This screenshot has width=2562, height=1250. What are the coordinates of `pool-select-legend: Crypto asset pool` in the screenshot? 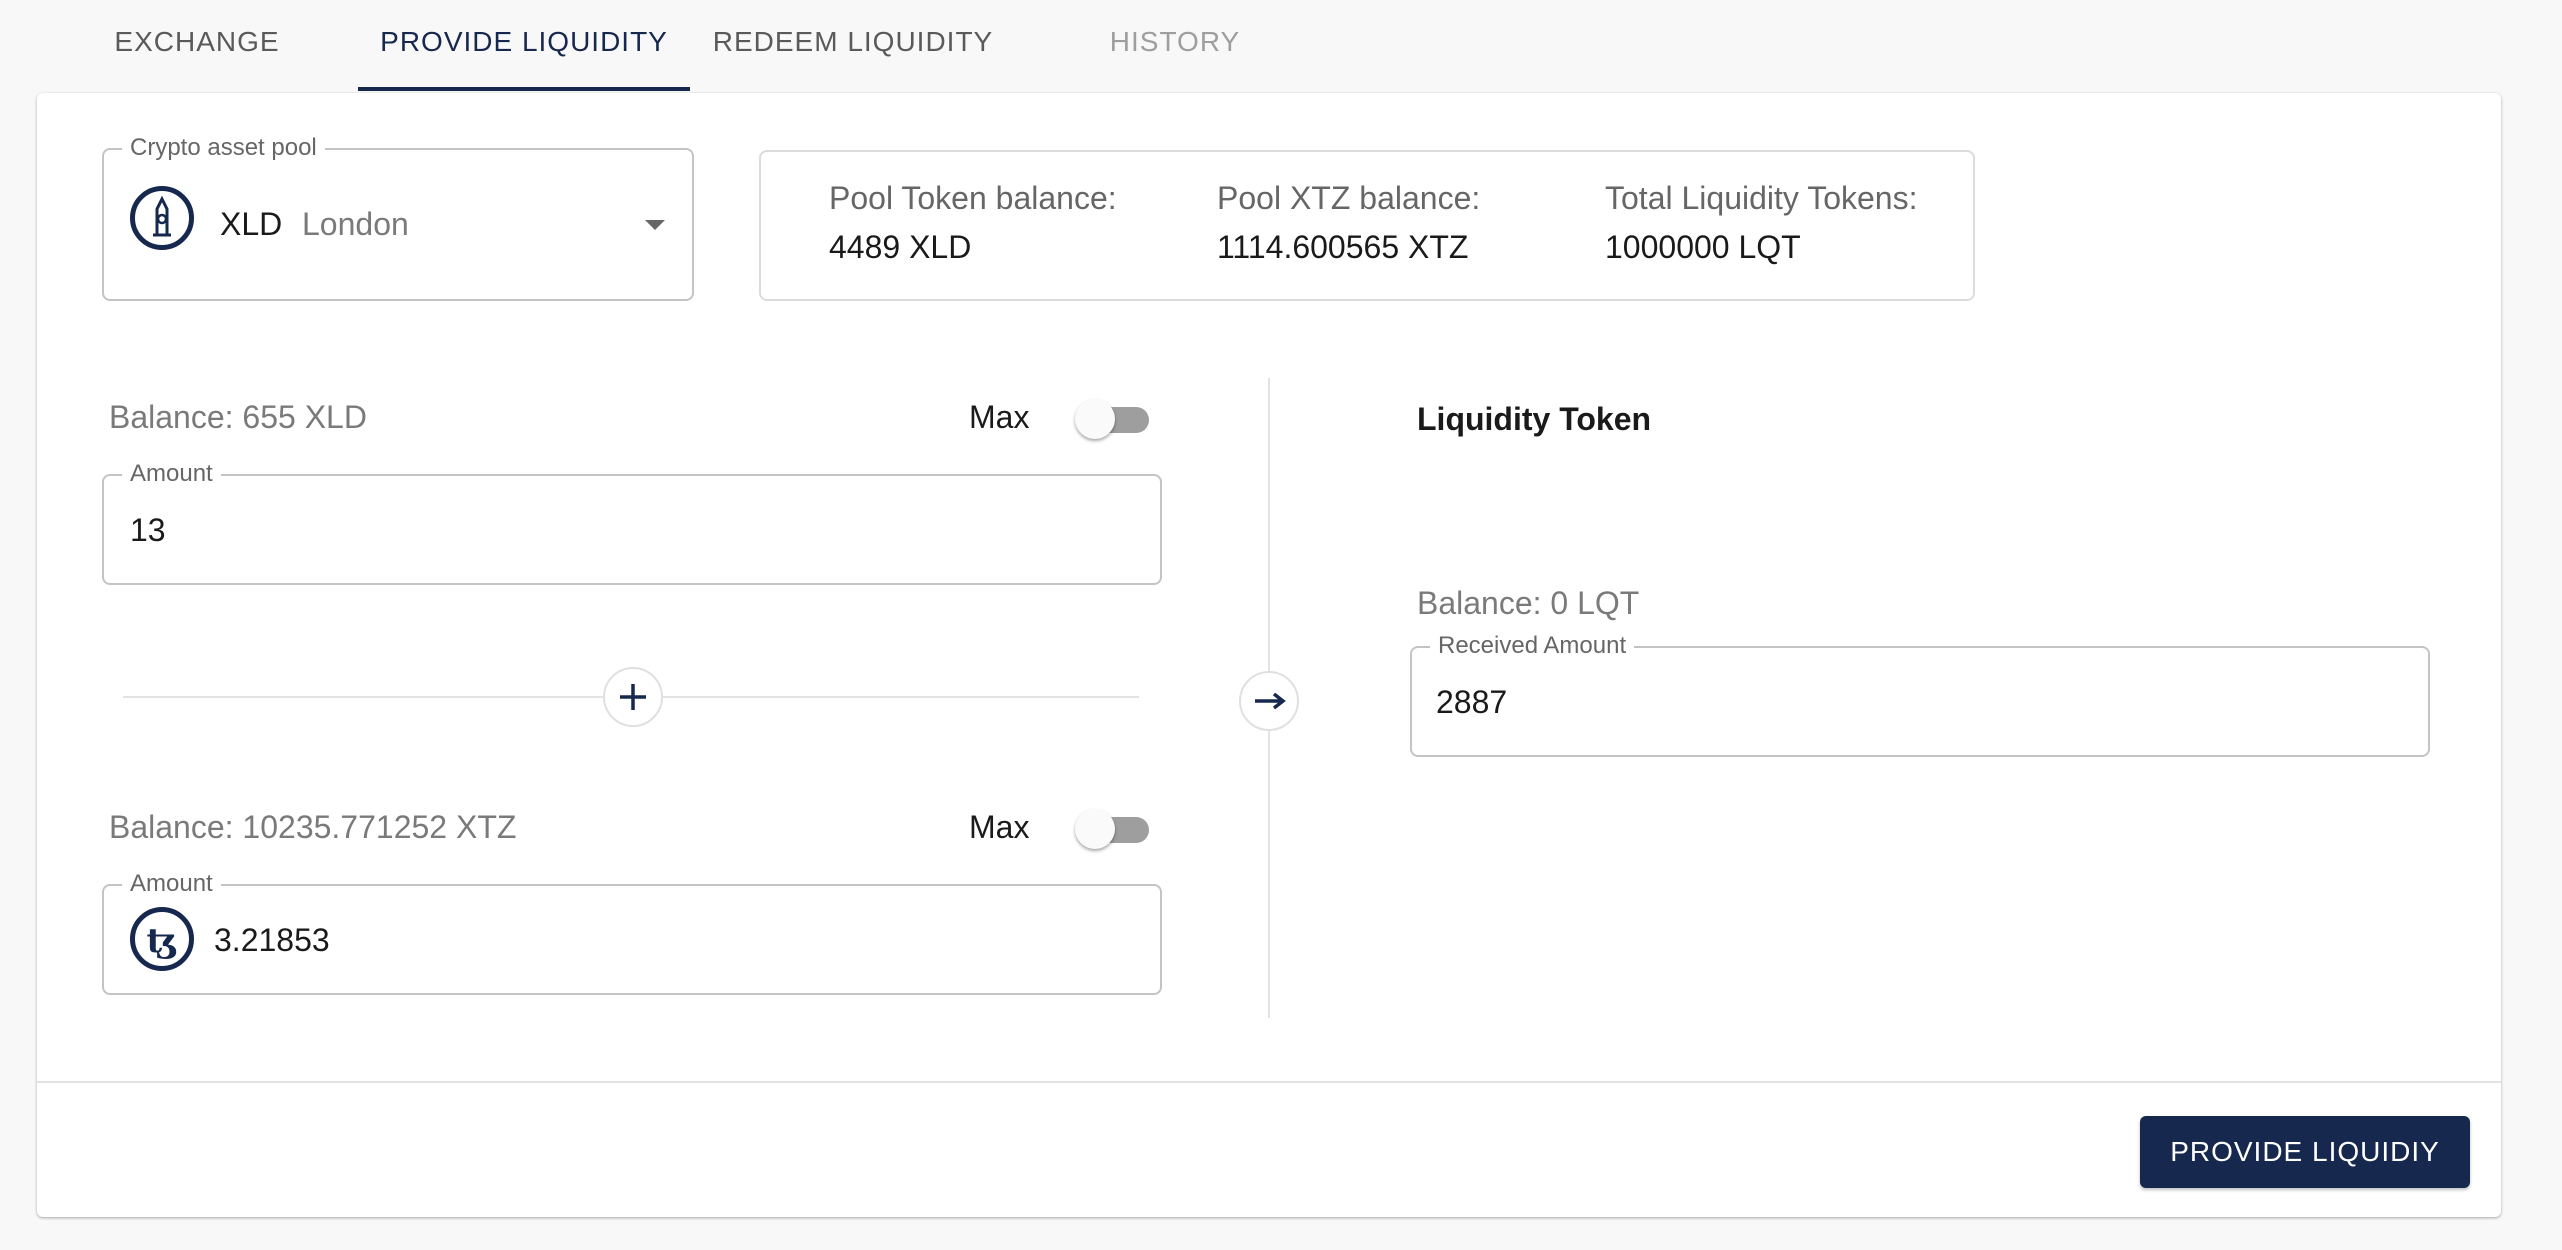 It's located at (223, 148).